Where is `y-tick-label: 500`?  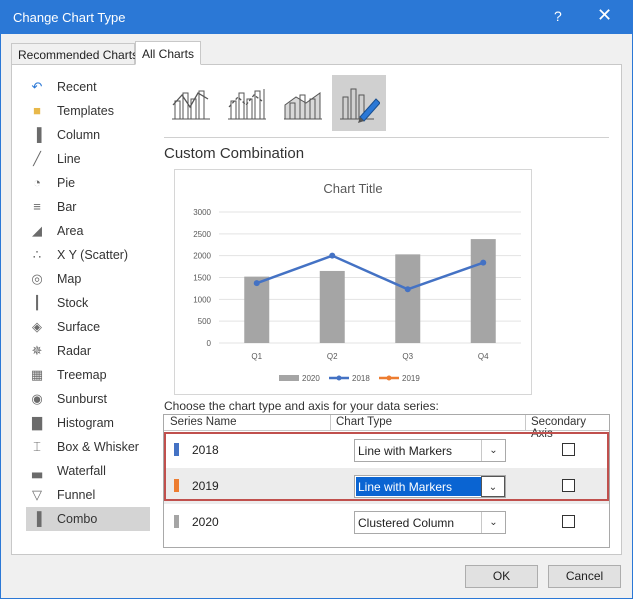
y-tick-label: 500 is located at coordinates (205, 321).